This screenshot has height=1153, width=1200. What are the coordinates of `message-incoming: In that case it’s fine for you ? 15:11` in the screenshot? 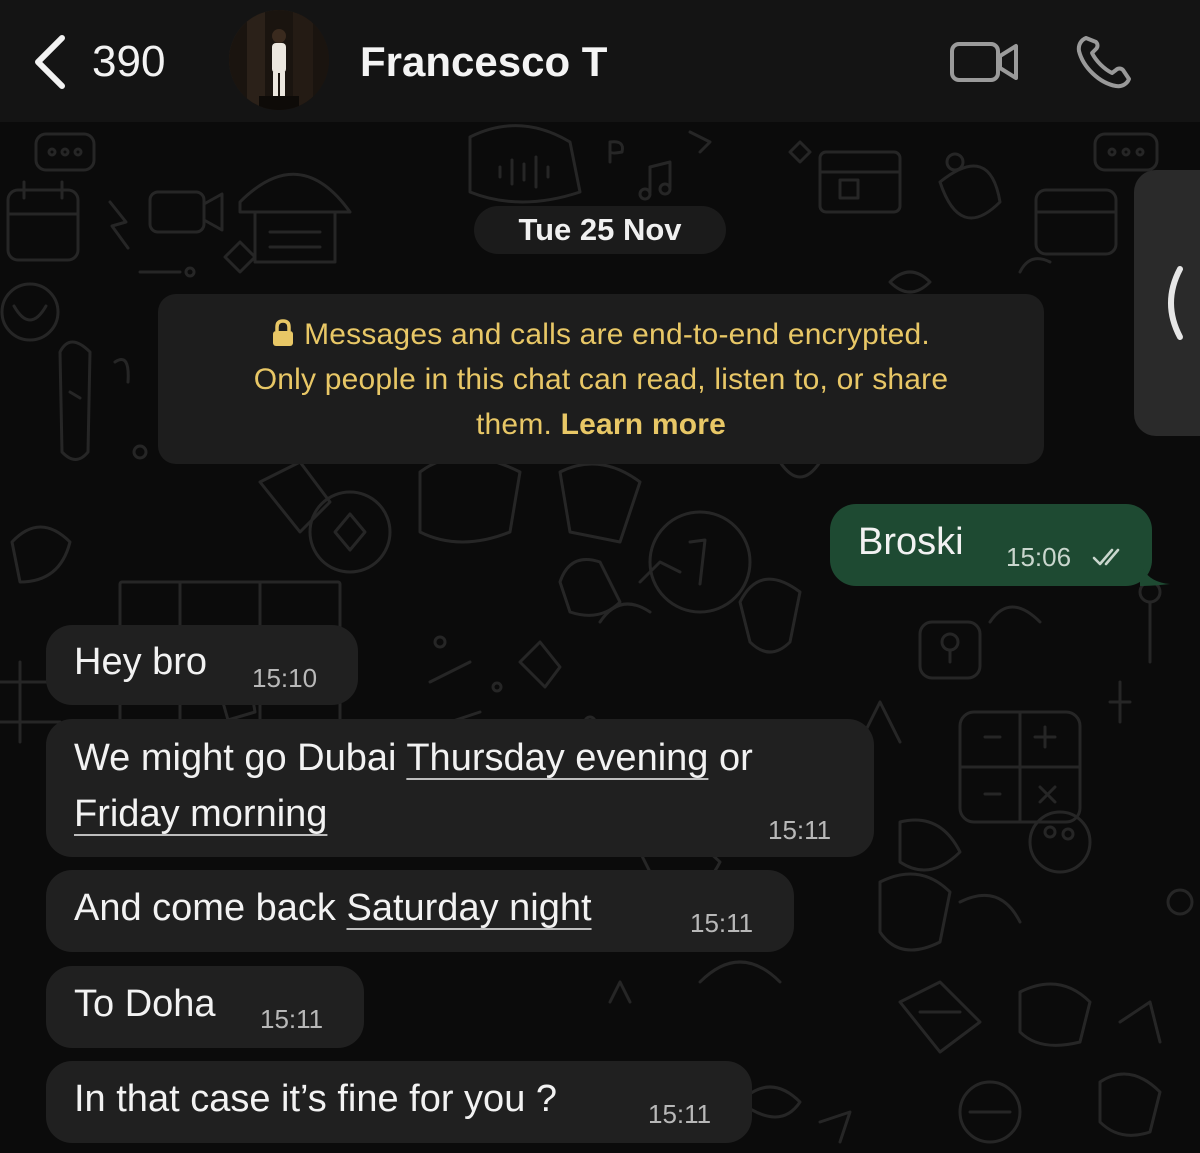 It's located at (399, 1102).